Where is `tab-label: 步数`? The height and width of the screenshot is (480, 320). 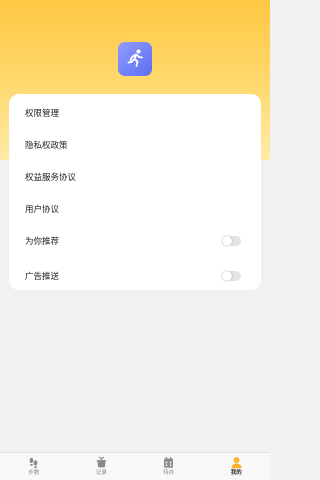 tab-label: 步数 is located at coordinates (34, 473).